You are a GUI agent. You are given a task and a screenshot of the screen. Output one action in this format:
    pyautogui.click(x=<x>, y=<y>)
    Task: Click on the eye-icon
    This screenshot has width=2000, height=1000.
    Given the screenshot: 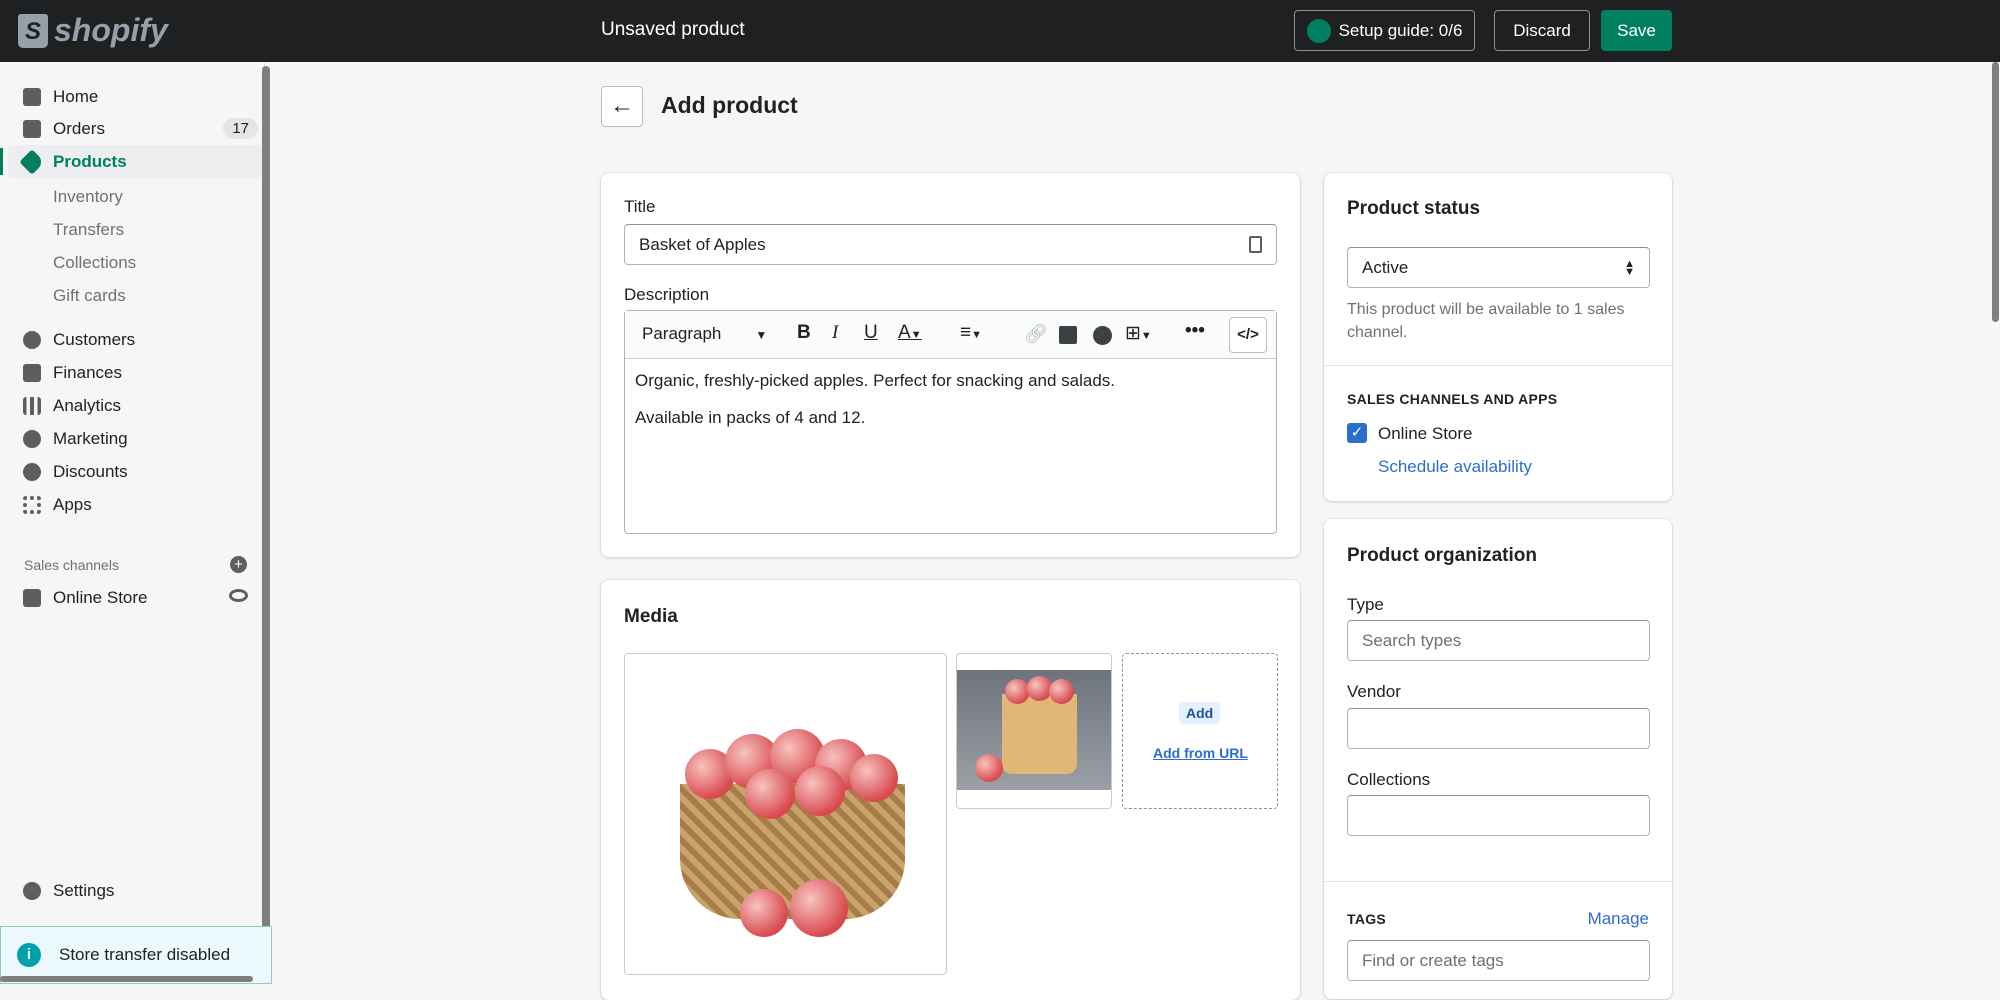 What is the action you would take?
    pyautogui.click(x=238, y=595)
    